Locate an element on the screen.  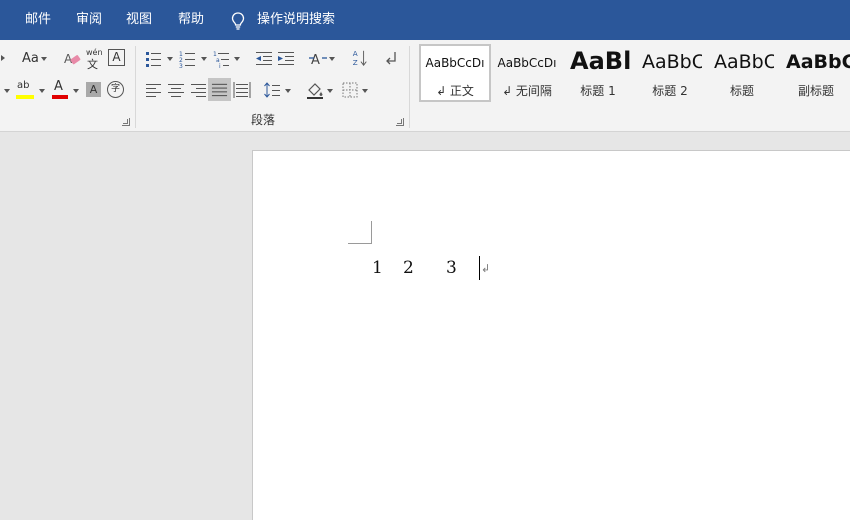
show-formatting-marks-icon is located at coordinates (392, 59).